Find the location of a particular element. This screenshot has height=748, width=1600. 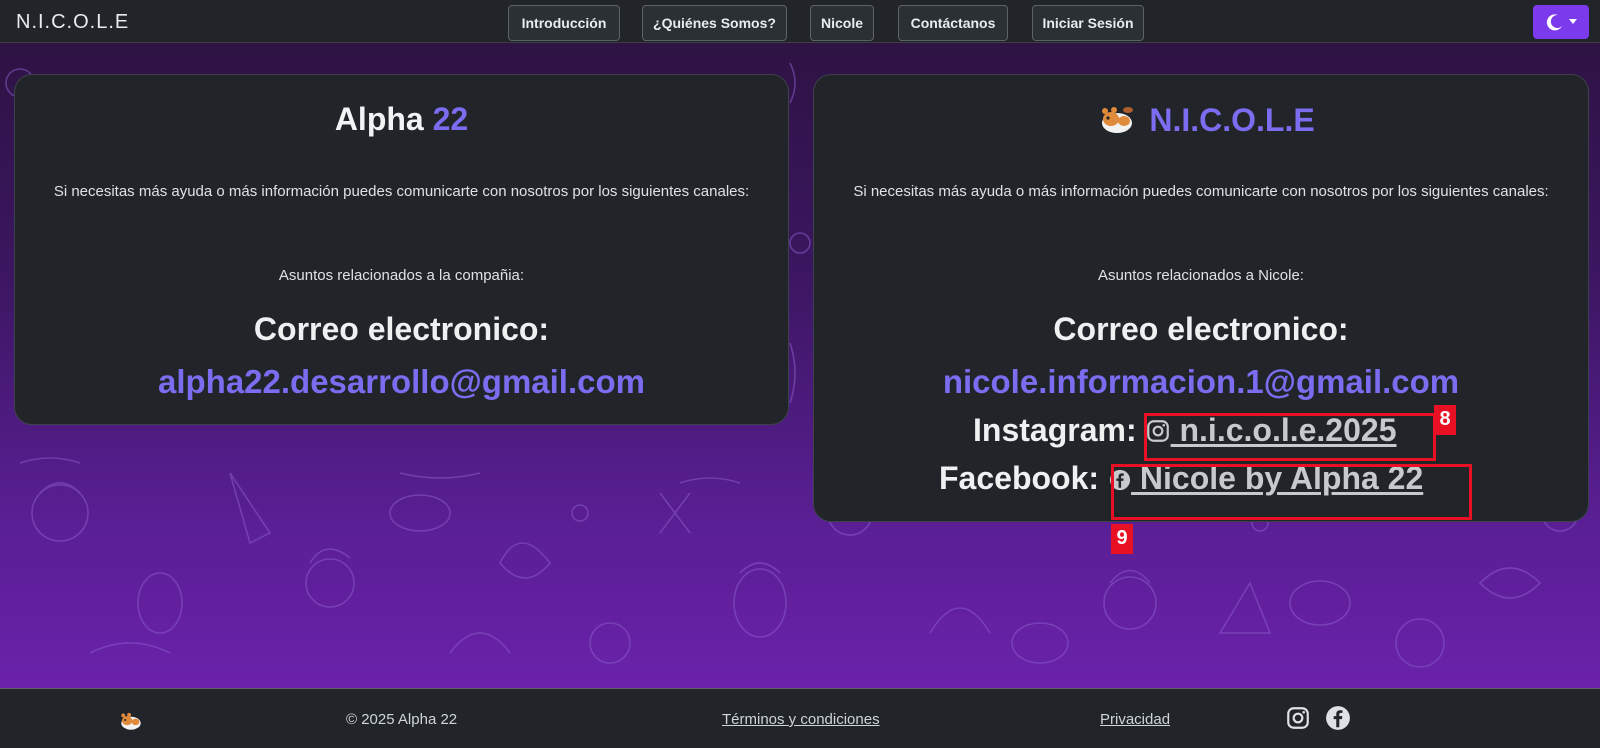

instagram-label: Instagram: is located at coordinates (1055, 430).